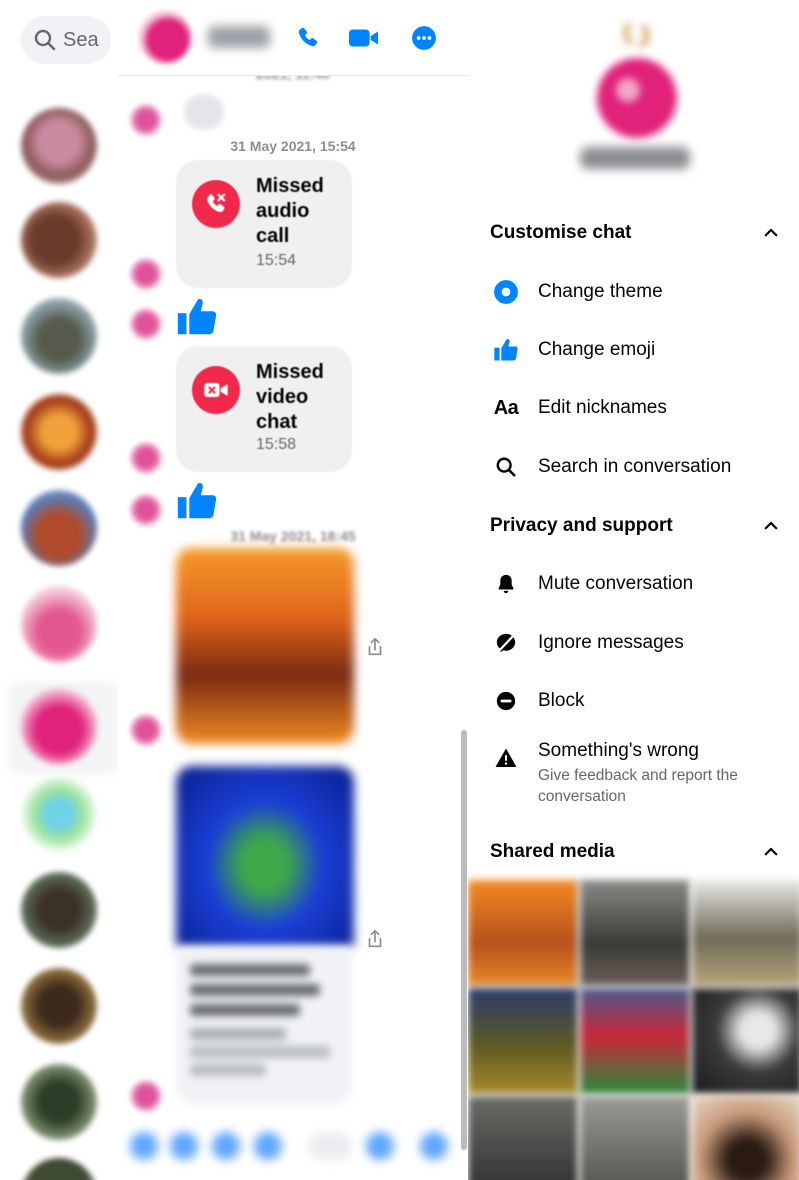 This screenshot has height=1180, width=799. I want to click on video-camera-icon, so click(363, 38).